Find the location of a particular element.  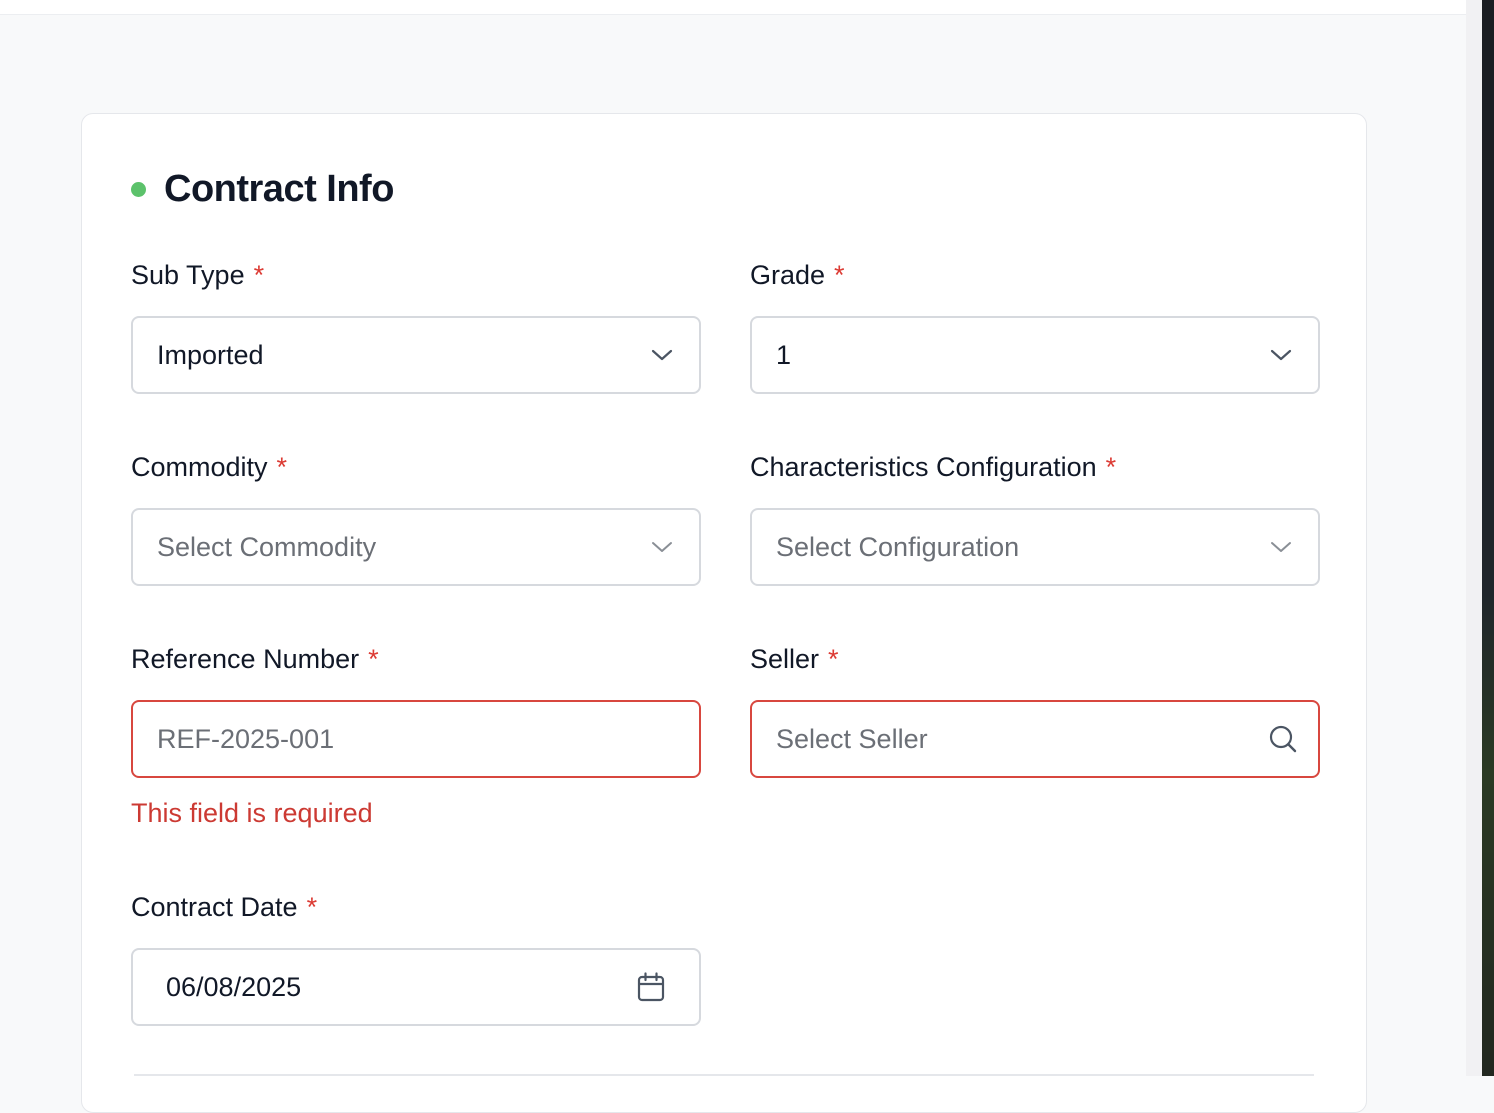

scrollbar-track is located at coordinates (1474, 538).